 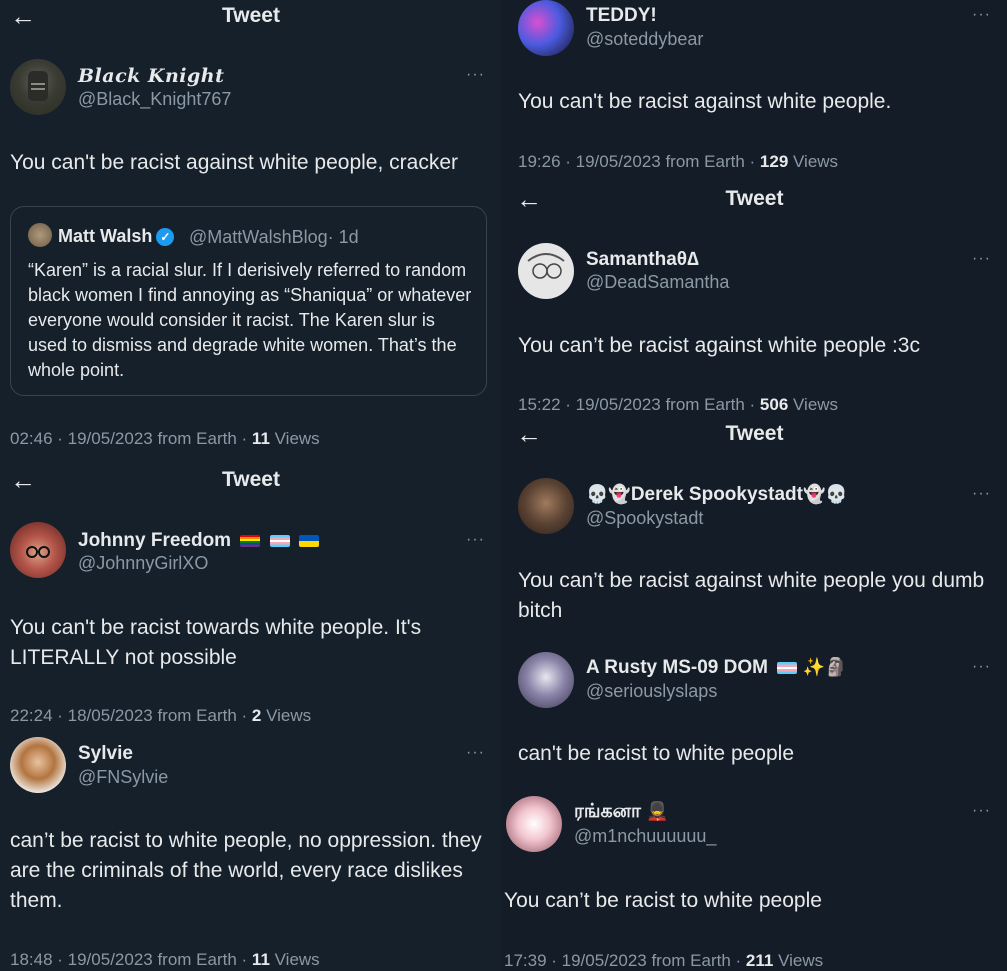 I want to click on tweet-meta: 22:24 · 18/05/2023 from Earth · 2 Views, so click(x=161, y=715).